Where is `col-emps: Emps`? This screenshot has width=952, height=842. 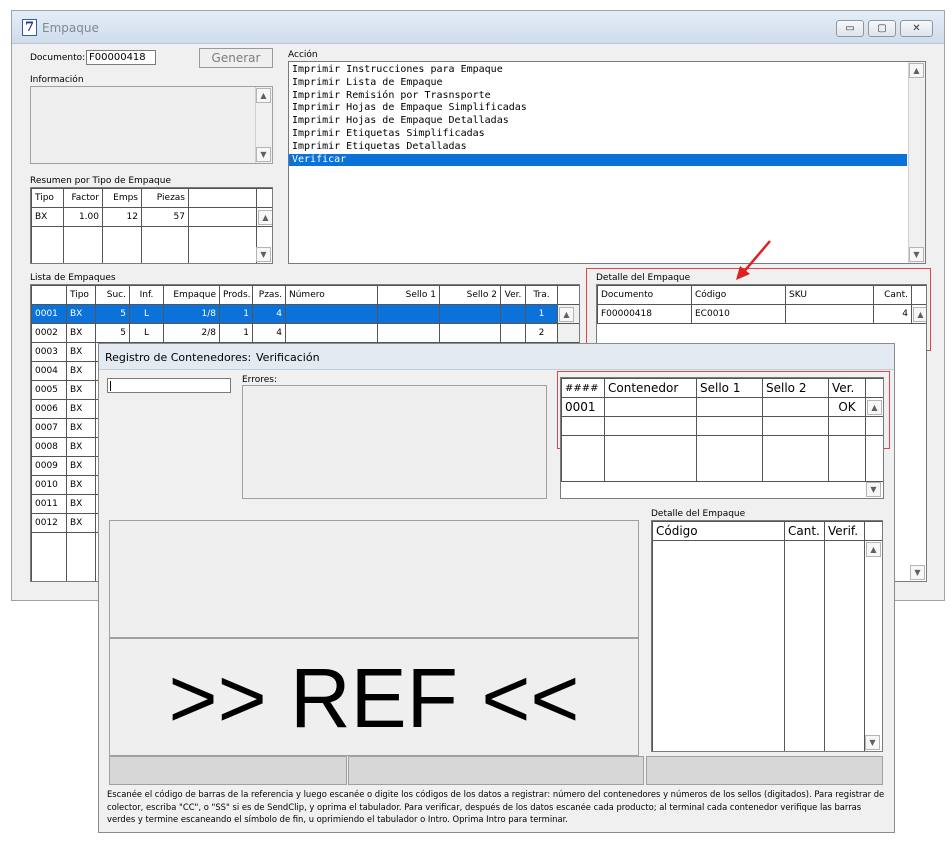
col-emps: Emps is located at coordinates (122, 198).